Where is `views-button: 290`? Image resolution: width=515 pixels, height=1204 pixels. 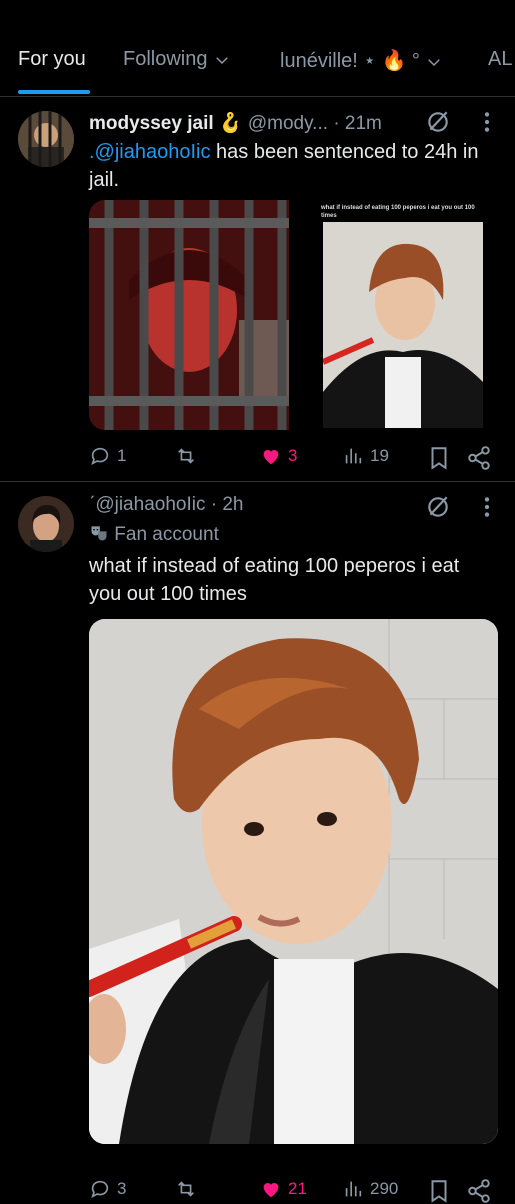 views-button: 290 is located at coordinates (370, 1189).